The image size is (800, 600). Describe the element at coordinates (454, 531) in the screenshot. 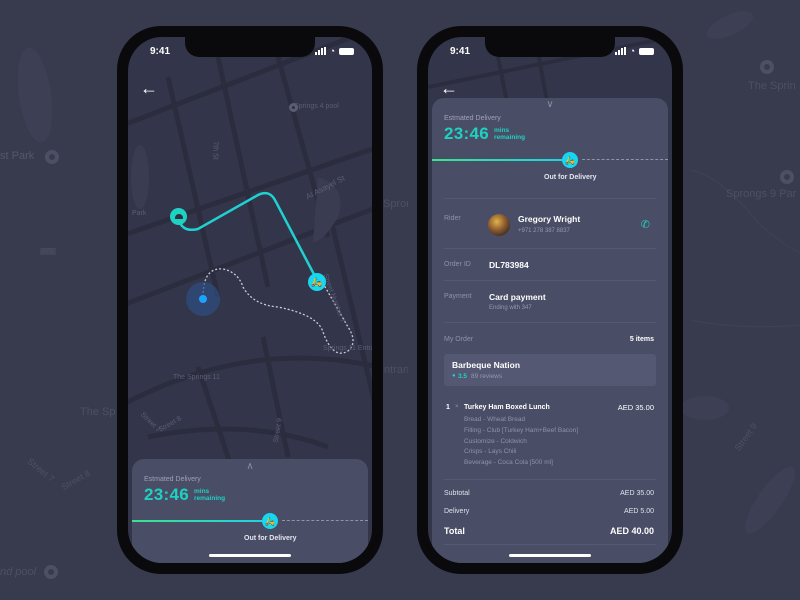

I see `total-label: Total` at that location.